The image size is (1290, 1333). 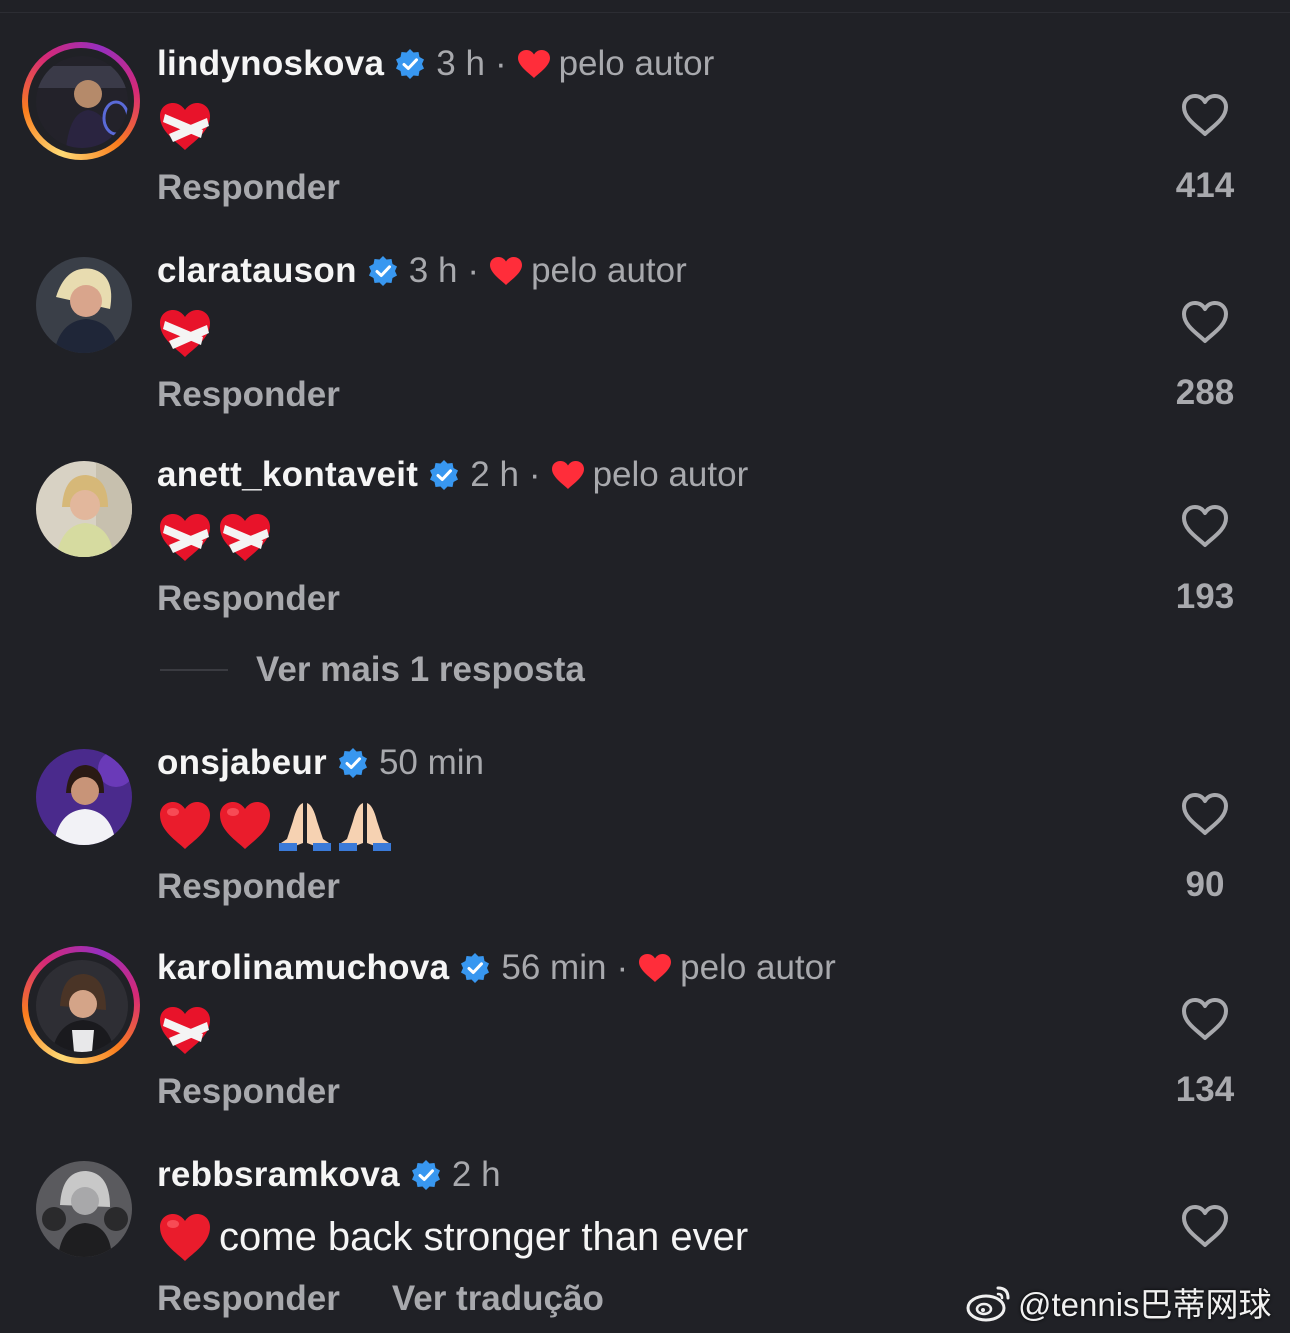 I want to click on like-count: 414, so click(x=1205, y=185).